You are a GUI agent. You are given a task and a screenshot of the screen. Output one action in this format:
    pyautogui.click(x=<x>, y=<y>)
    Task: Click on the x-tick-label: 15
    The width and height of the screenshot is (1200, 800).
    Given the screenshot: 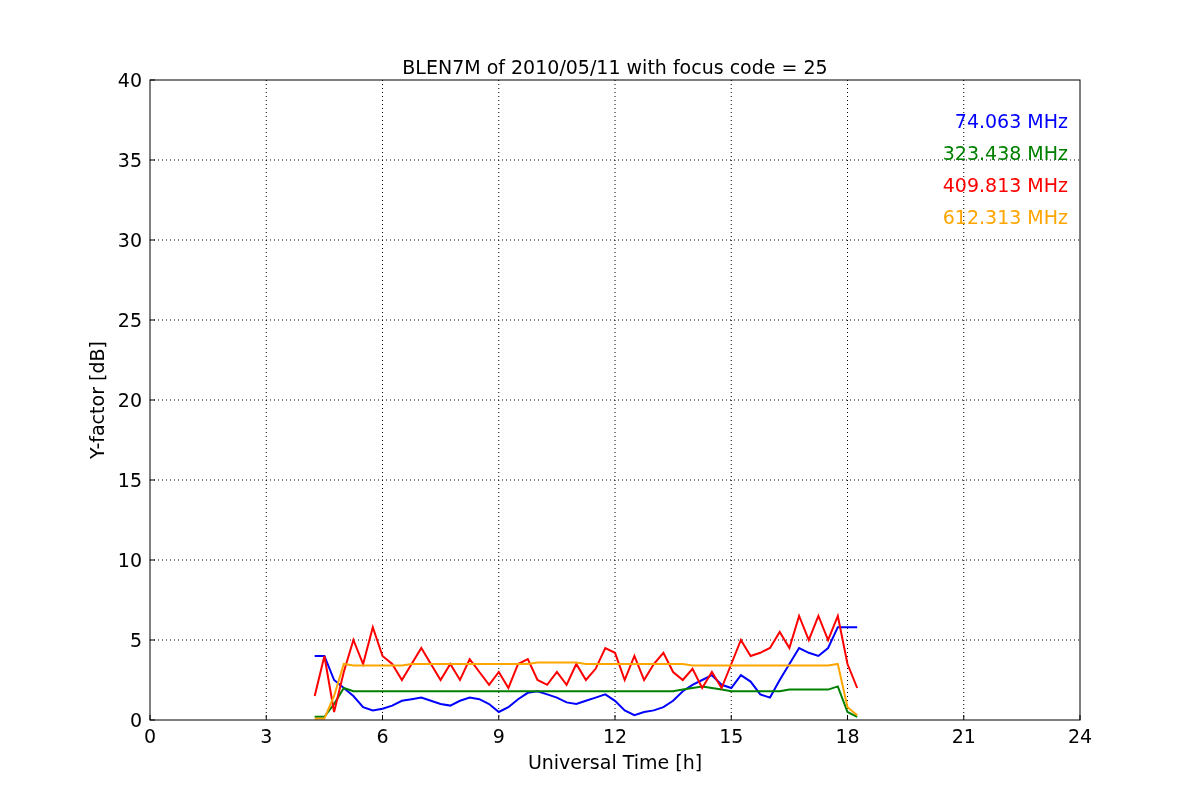 What is the action you would take?
    pyautogui.click(x=731, y=736)
    